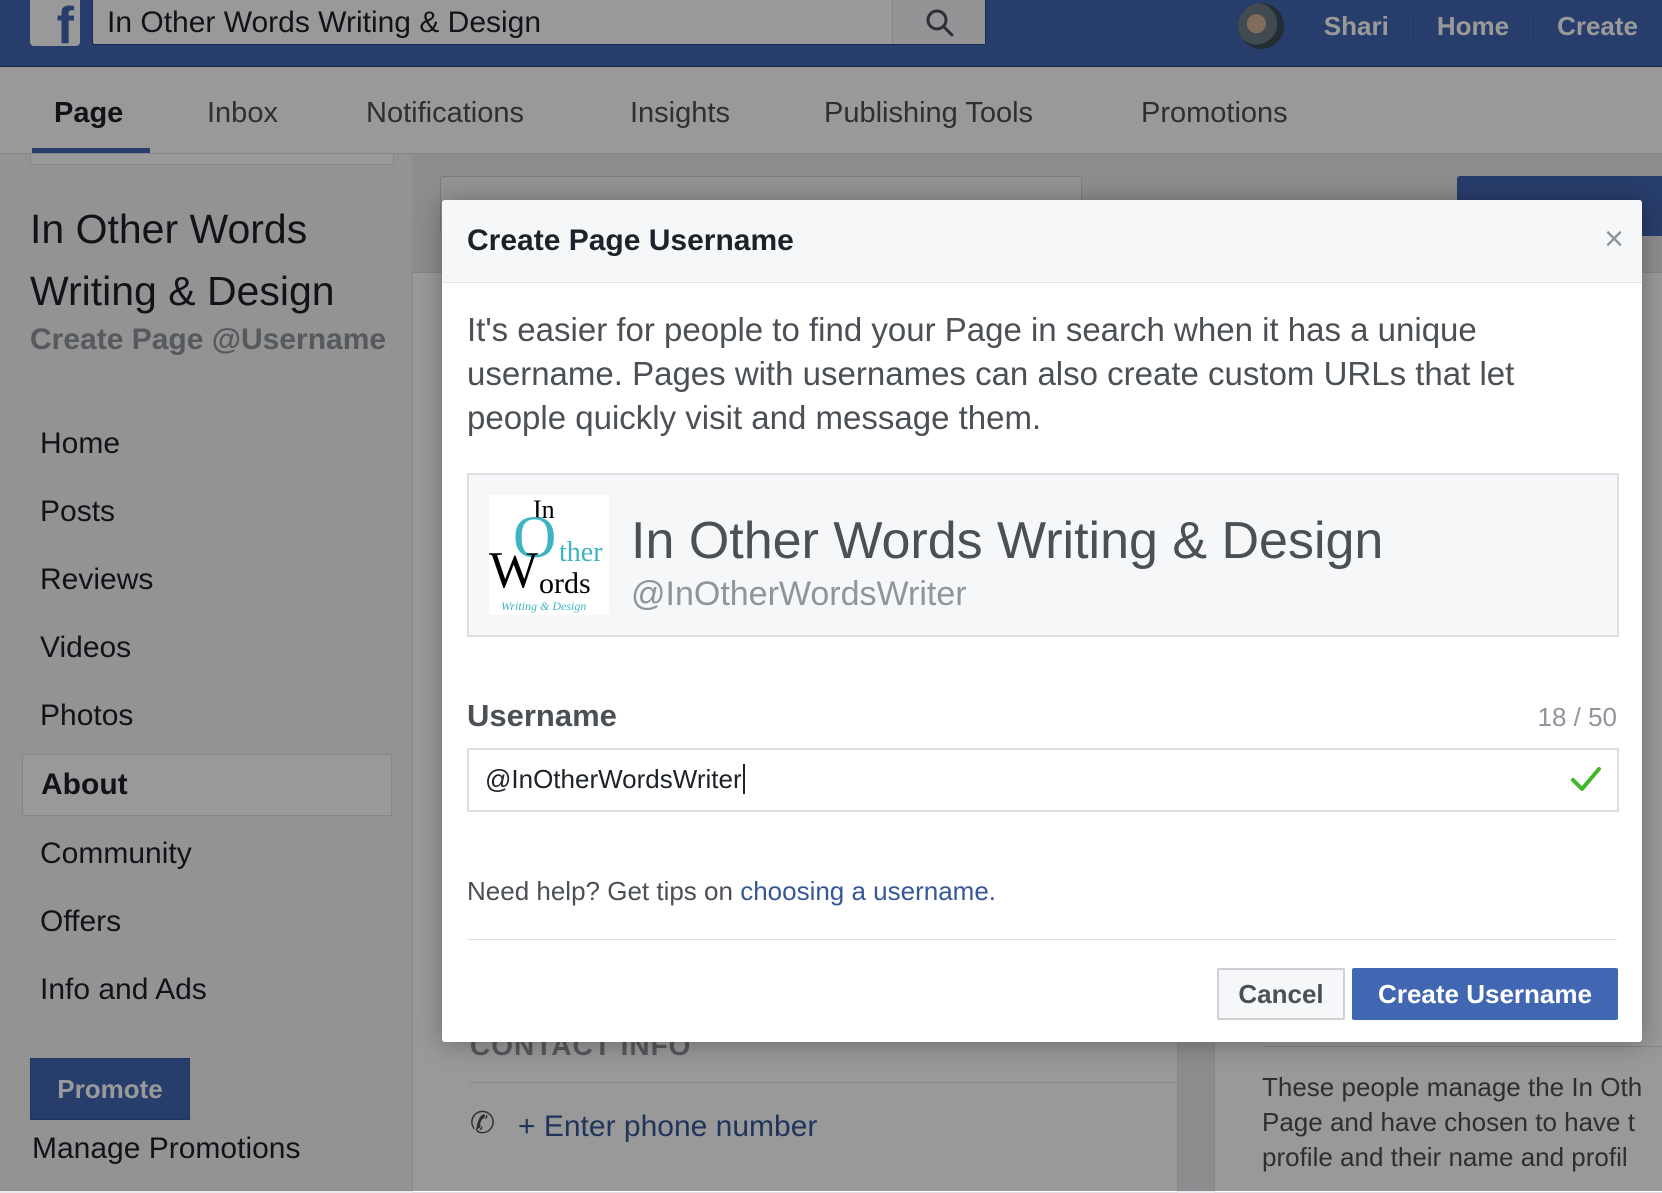  What do you see at coordinates (615, 779) in the screenshot?
I see `username-input-value: @InOtherWordsWriter` at bounding box center [615, 779].